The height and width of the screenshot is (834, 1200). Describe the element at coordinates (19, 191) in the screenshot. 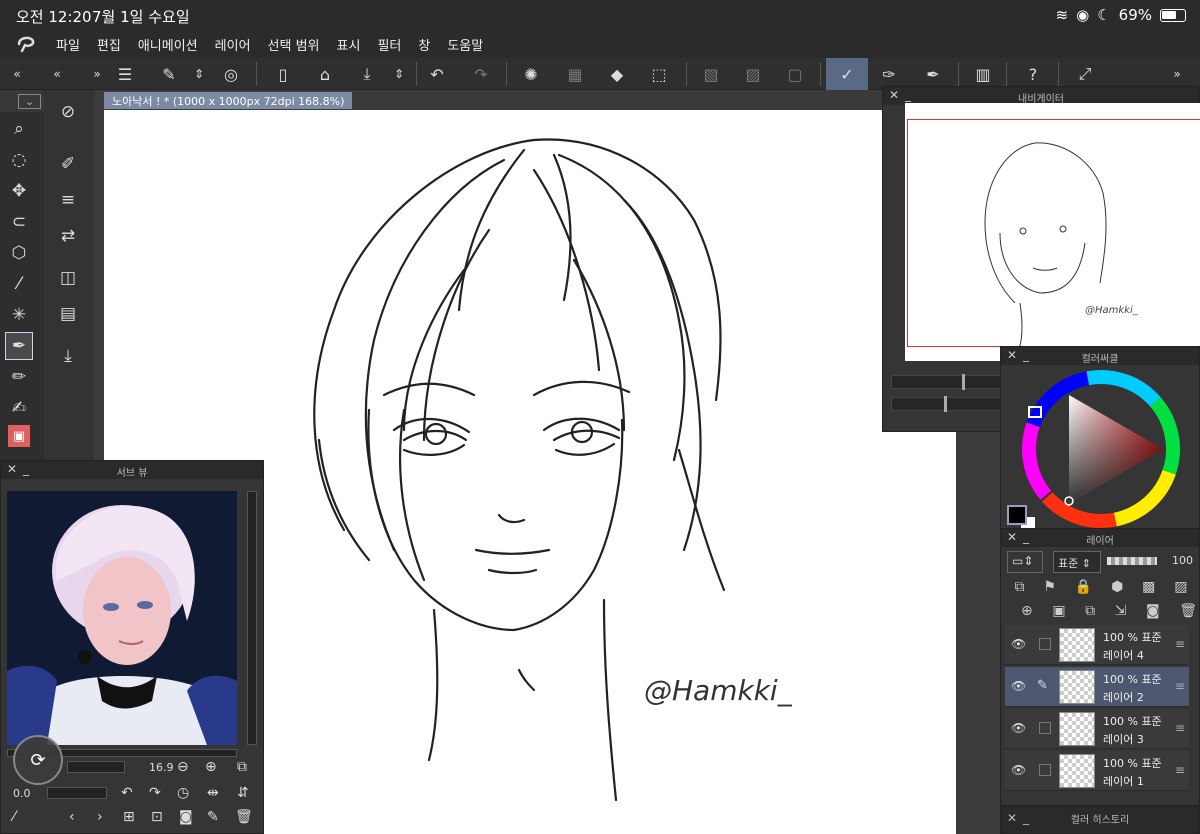

I see `move-tool-icon: ✥` at that location.